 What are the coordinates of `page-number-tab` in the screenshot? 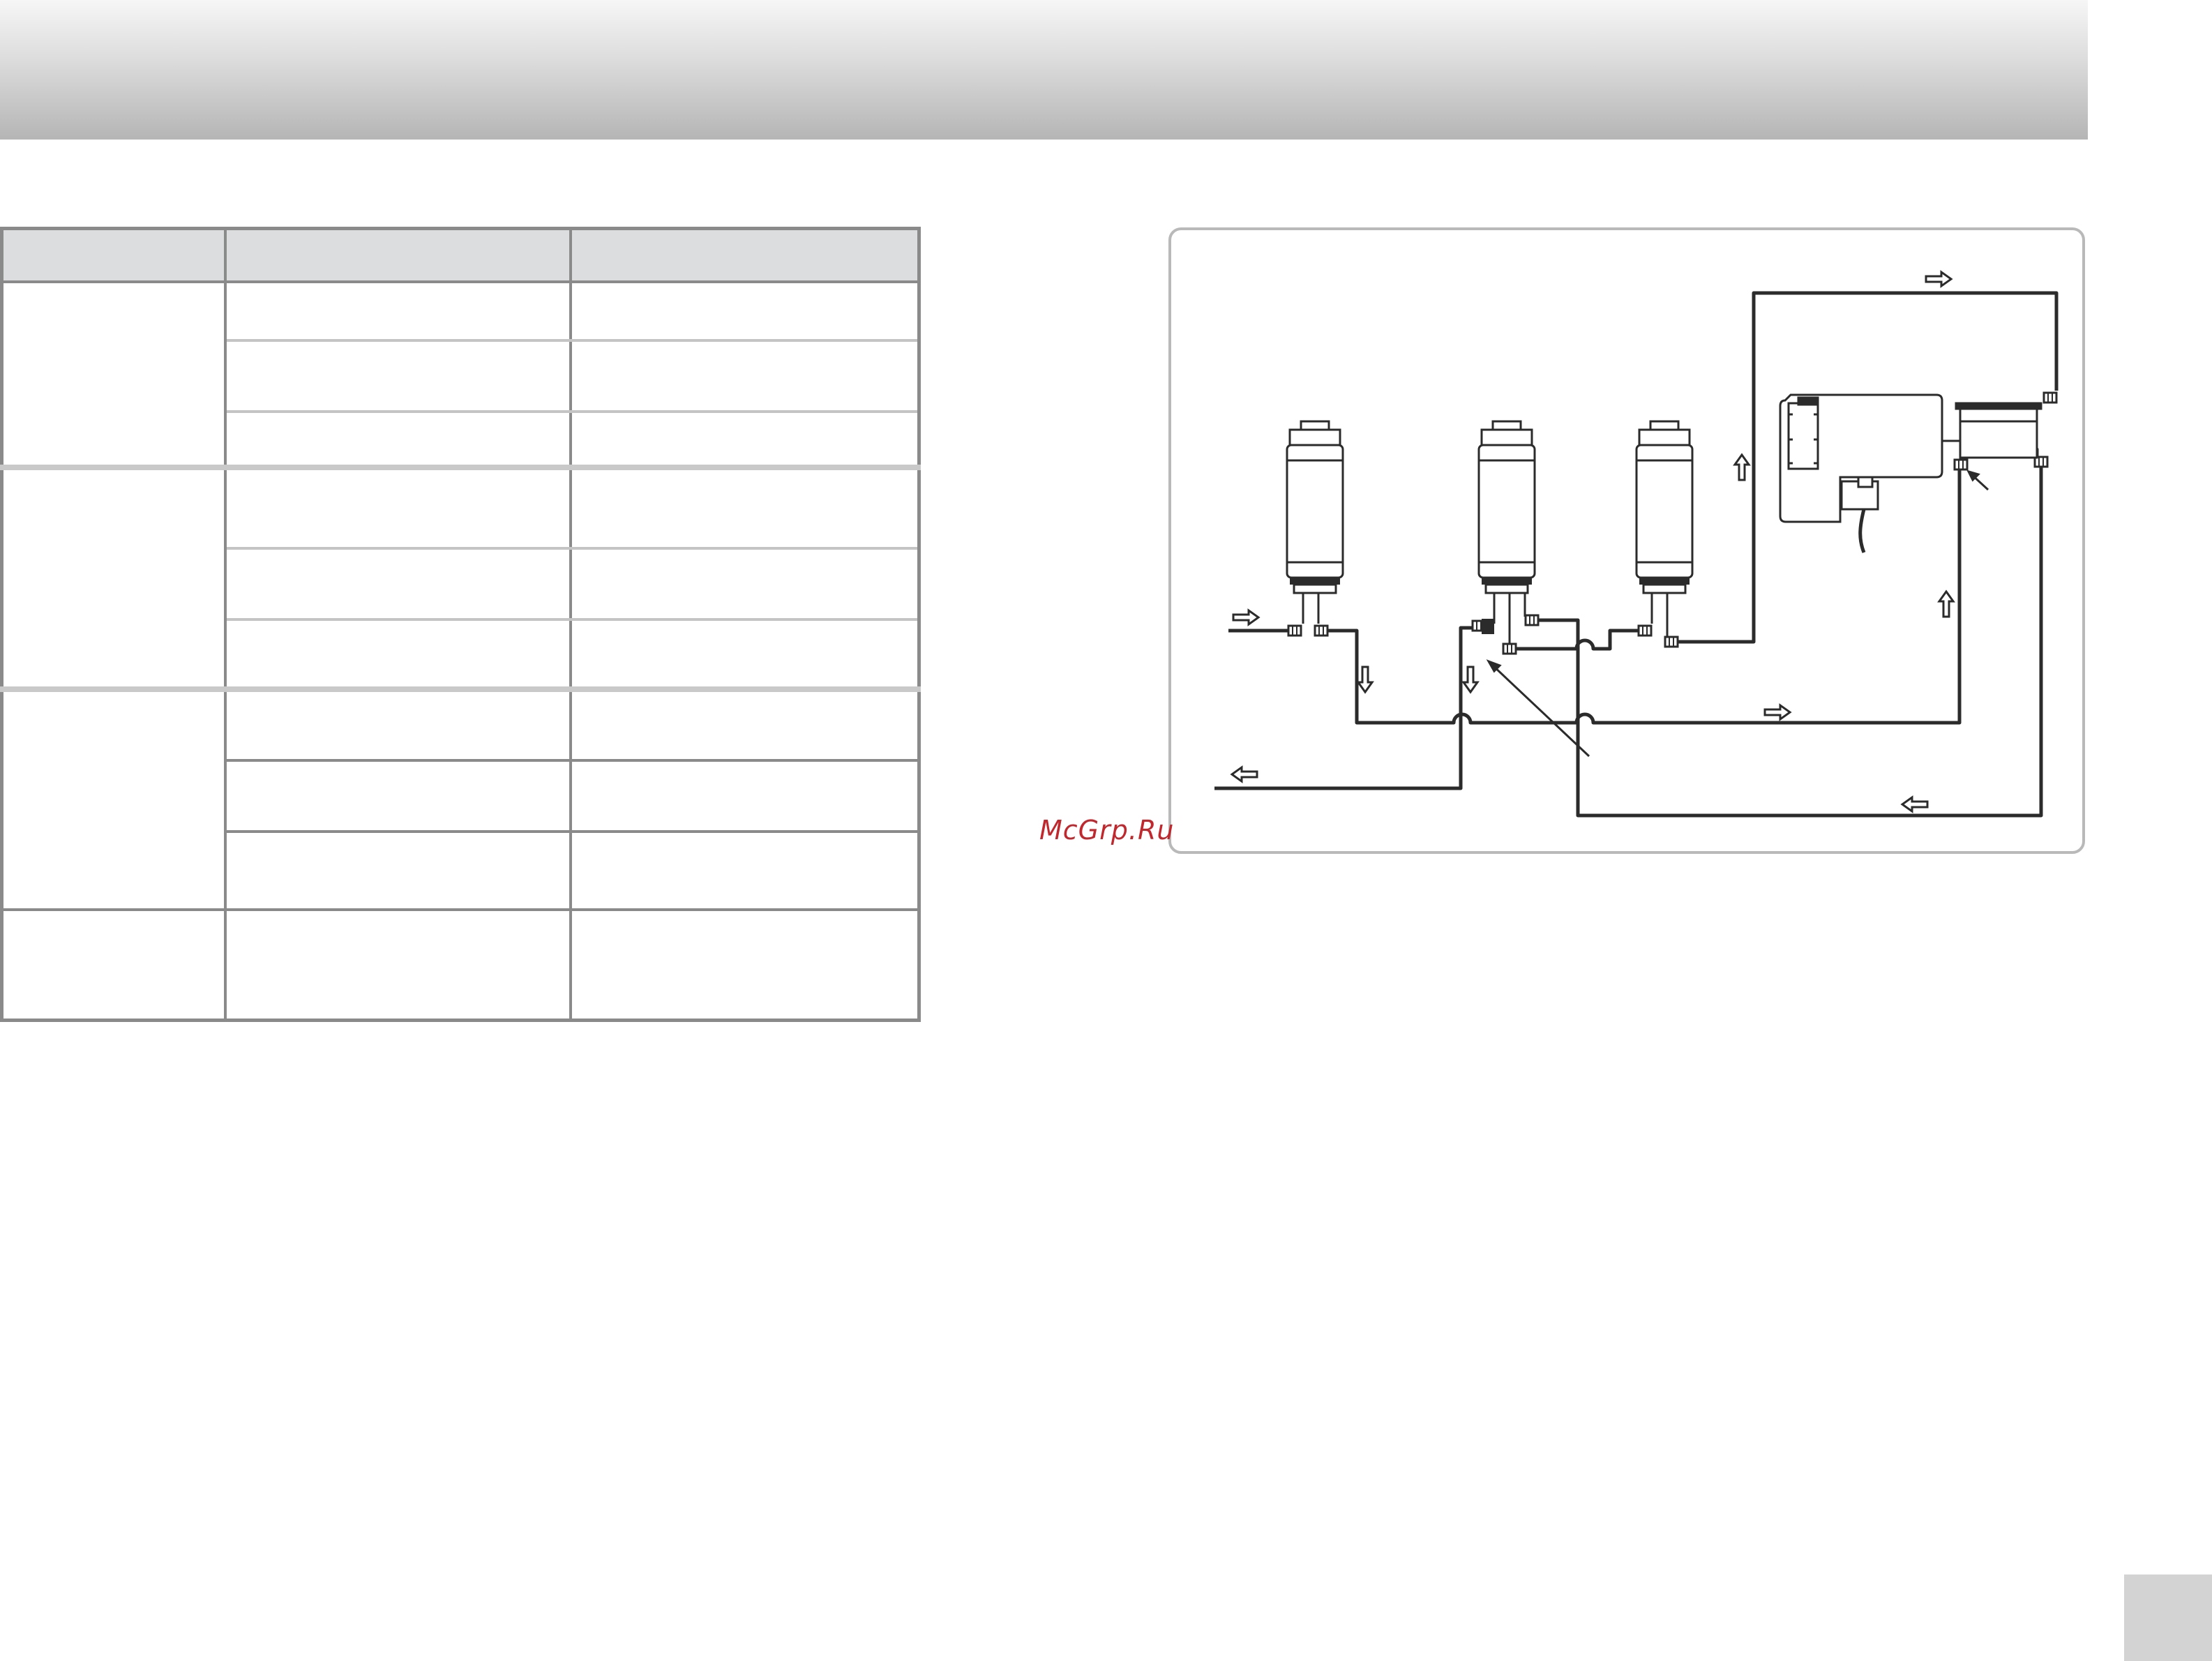 It's located at (2168, 1618).